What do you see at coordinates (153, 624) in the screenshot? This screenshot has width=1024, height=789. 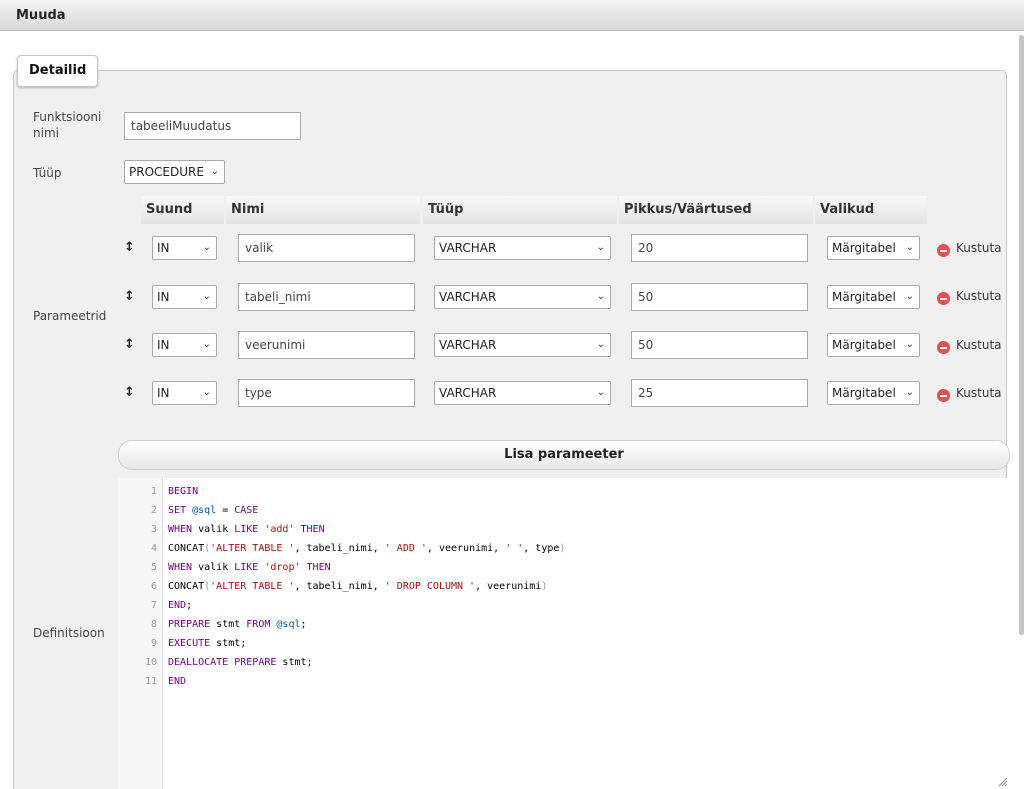 I see `line-number: 8` at bounding box center [153, 624].